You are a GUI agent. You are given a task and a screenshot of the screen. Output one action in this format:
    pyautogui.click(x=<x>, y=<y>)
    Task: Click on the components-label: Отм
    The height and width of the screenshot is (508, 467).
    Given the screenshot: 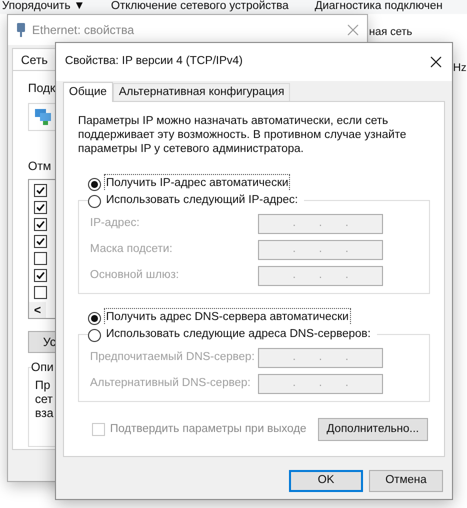 What is the action you would take?
    pyautogui.click(x=40, y=166)
    